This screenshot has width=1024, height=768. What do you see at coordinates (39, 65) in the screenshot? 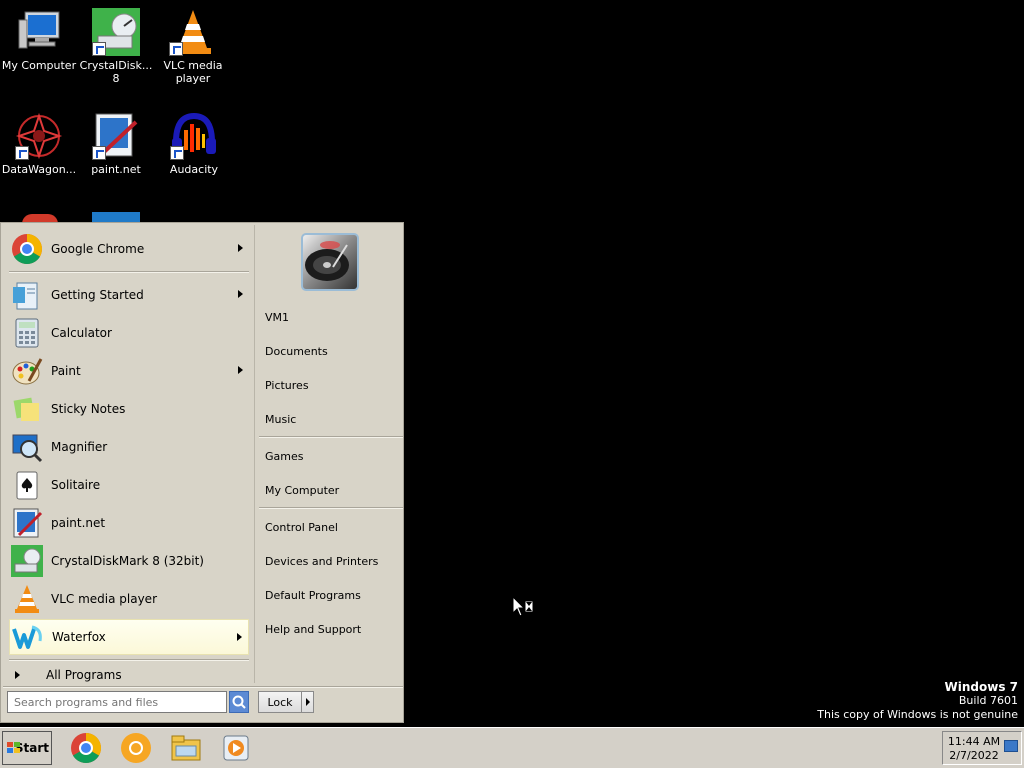
I see `desktop-icon-label: My Computer` at bounding box center [39, 65].